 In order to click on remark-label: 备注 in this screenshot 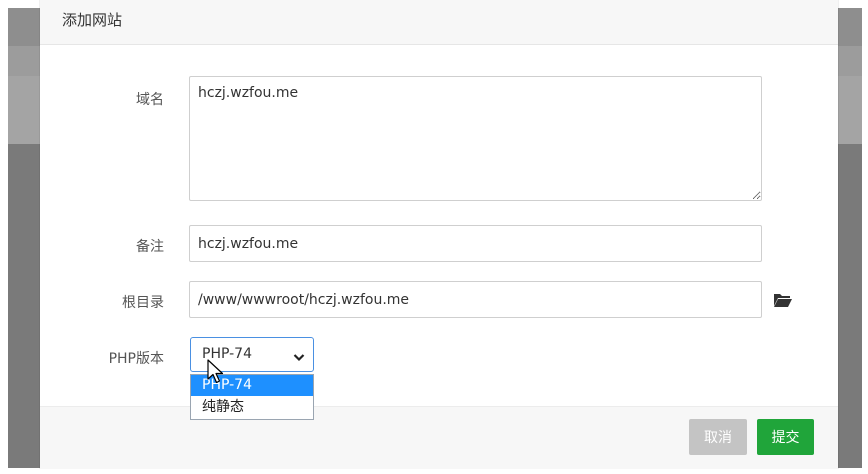, I will do `click(150, 247)`.